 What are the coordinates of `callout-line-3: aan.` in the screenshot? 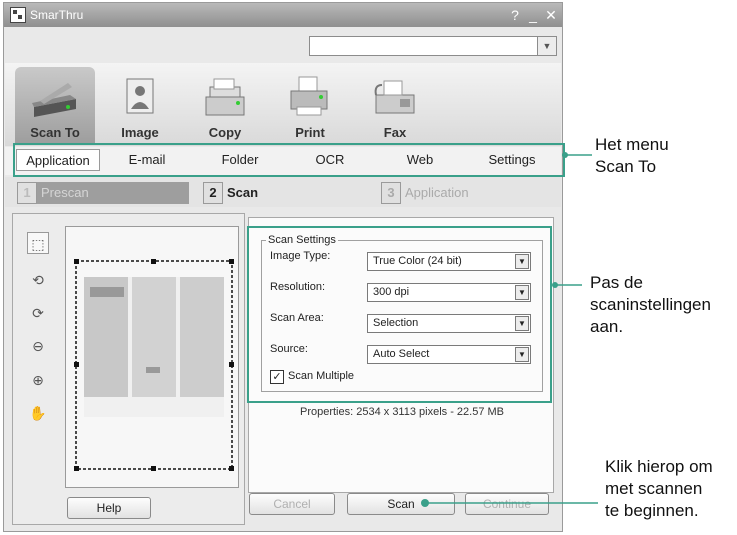 It's located at (607, 326).